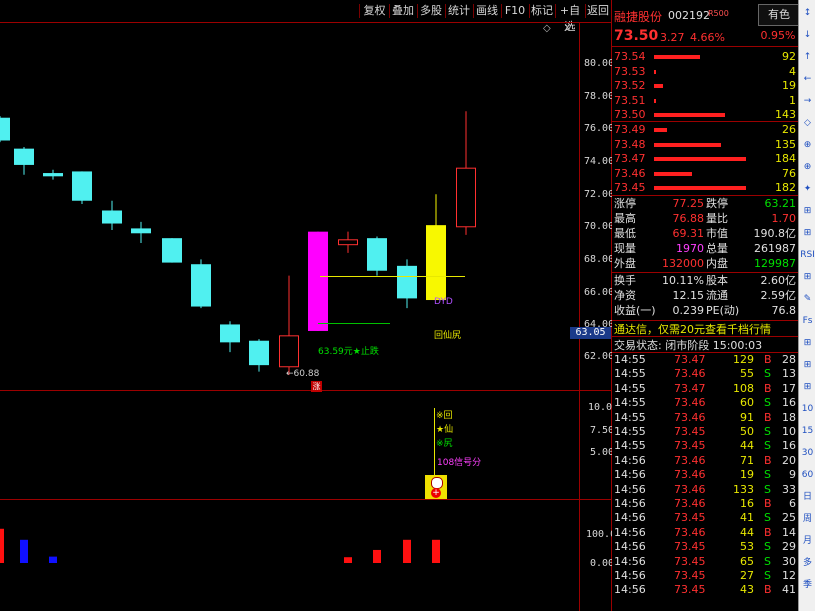  Describe the element at coordinates (602, 452) in the screenshot. I see `indicator-tick: 5.00` at that location.